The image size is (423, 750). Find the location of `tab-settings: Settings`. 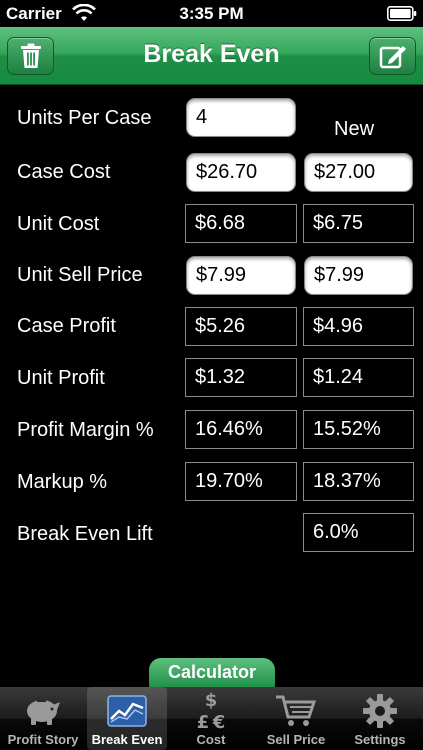

tab-settings: Settings is located at coordinates (380, 718).